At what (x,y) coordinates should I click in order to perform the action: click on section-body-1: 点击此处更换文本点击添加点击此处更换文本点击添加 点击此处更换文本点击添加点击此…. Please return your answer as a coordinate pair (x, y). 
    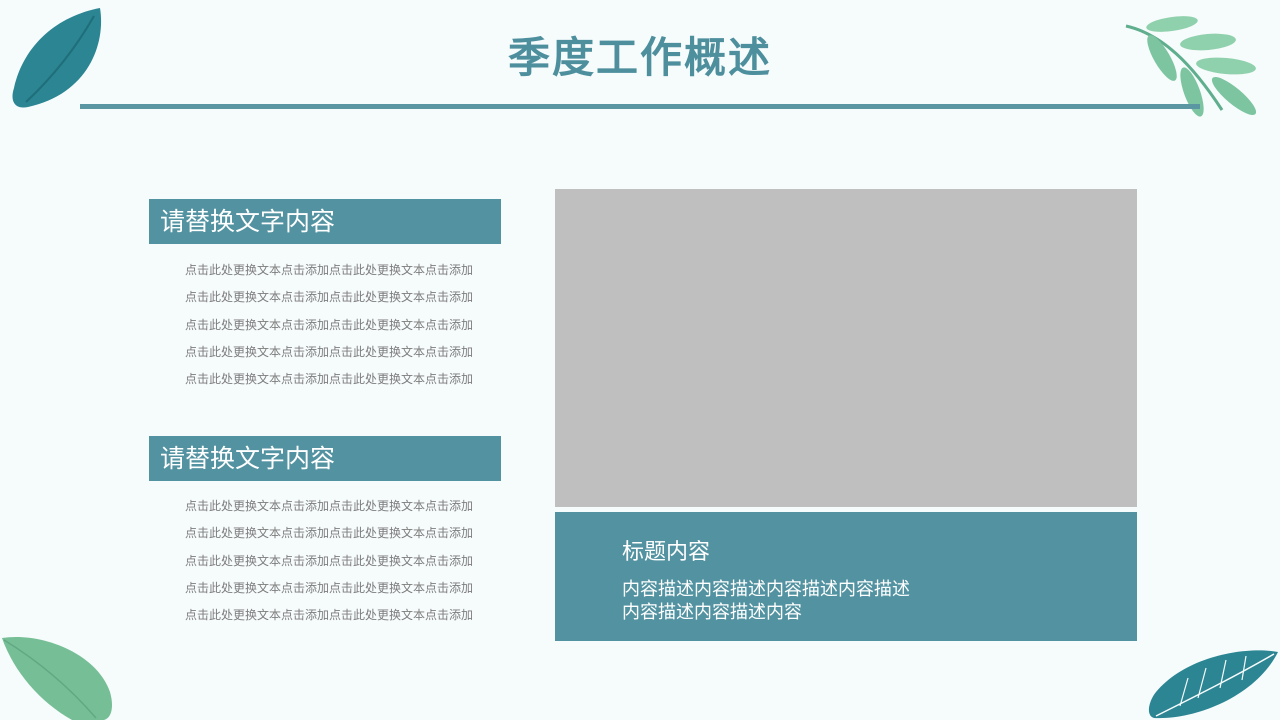
    Looking at the image, I should click on (345, 329).